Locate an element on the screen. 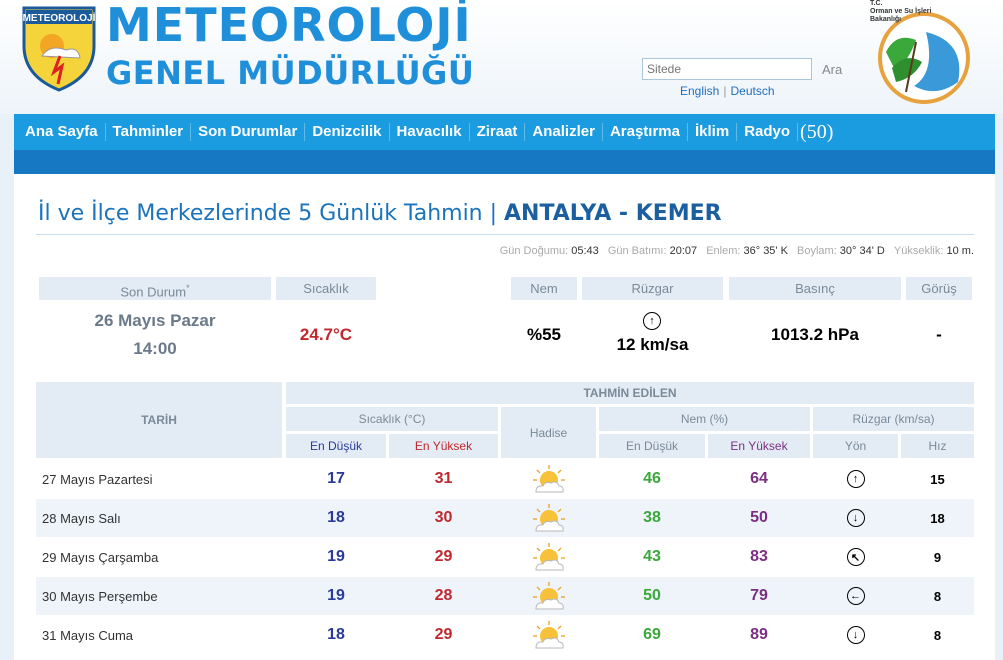 The height and width of the screenshot is (660, 1003). language-links: English | Deutsch is located at coordinates (727, 91).